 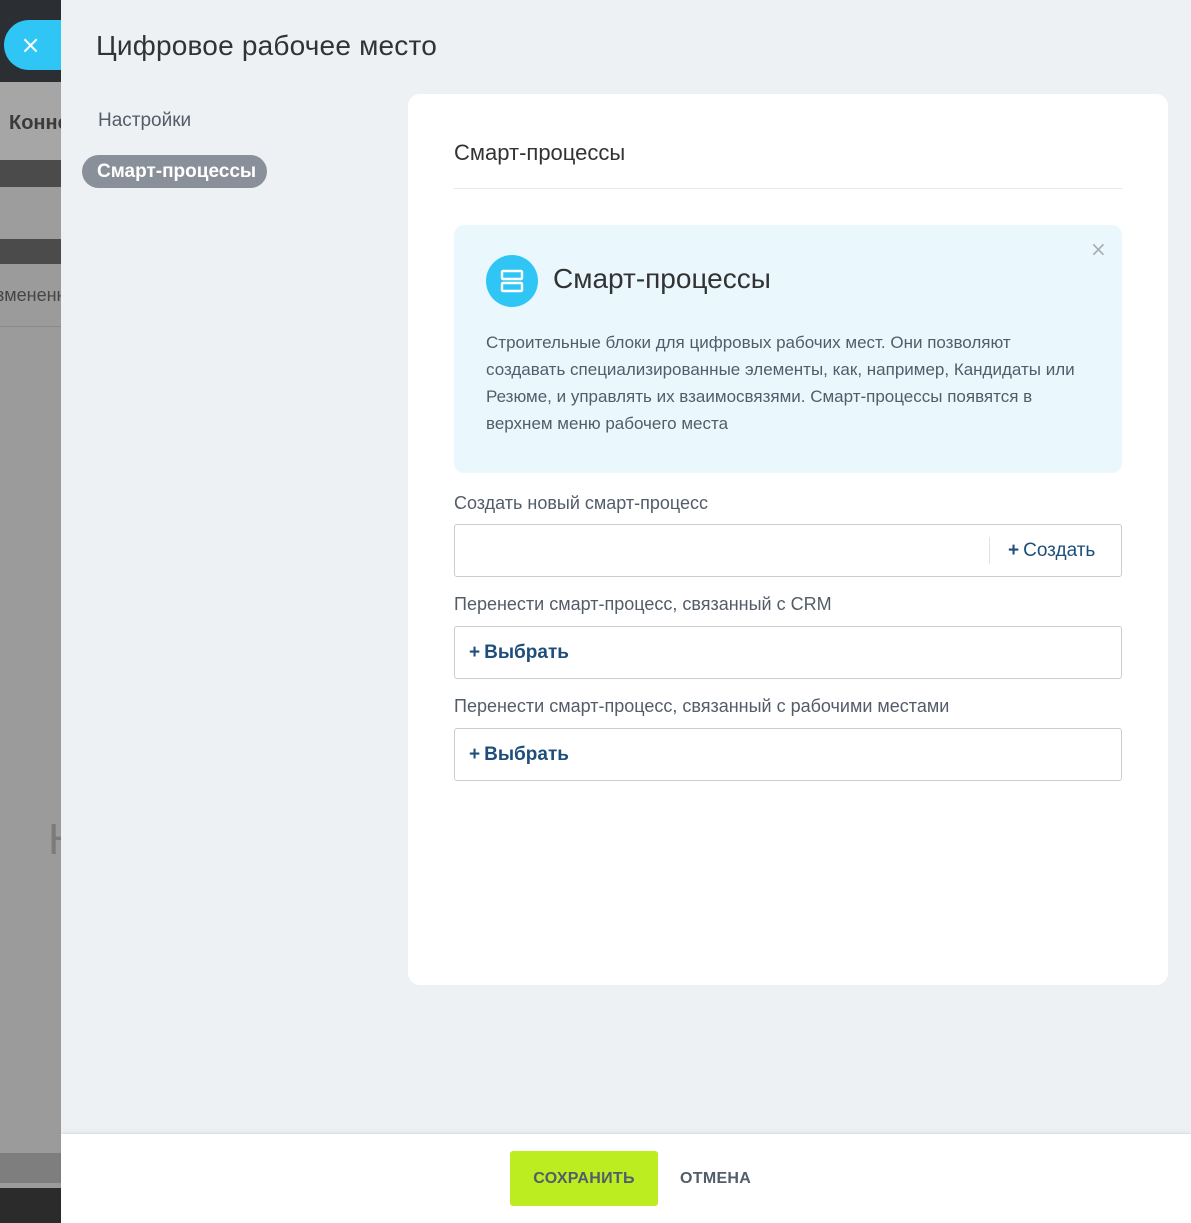 I want to click on crm-select-button-label: Выбрать, so click(x=526, y=652).